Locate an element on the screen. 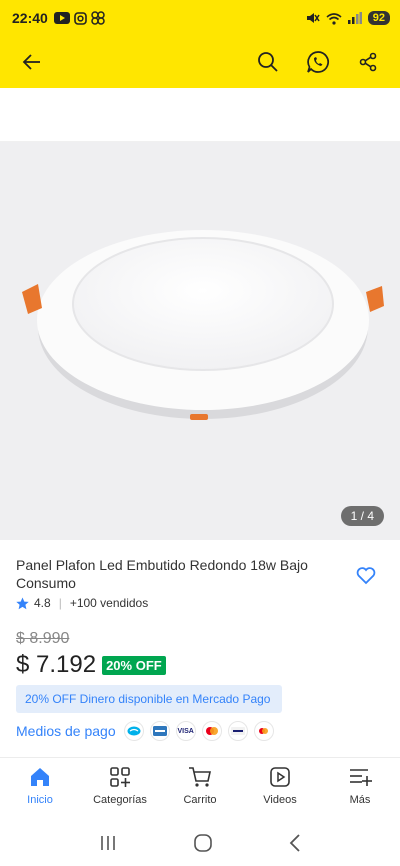 The image size is (400, 866). nav-mas: Más is located at coordinates (360, 786).